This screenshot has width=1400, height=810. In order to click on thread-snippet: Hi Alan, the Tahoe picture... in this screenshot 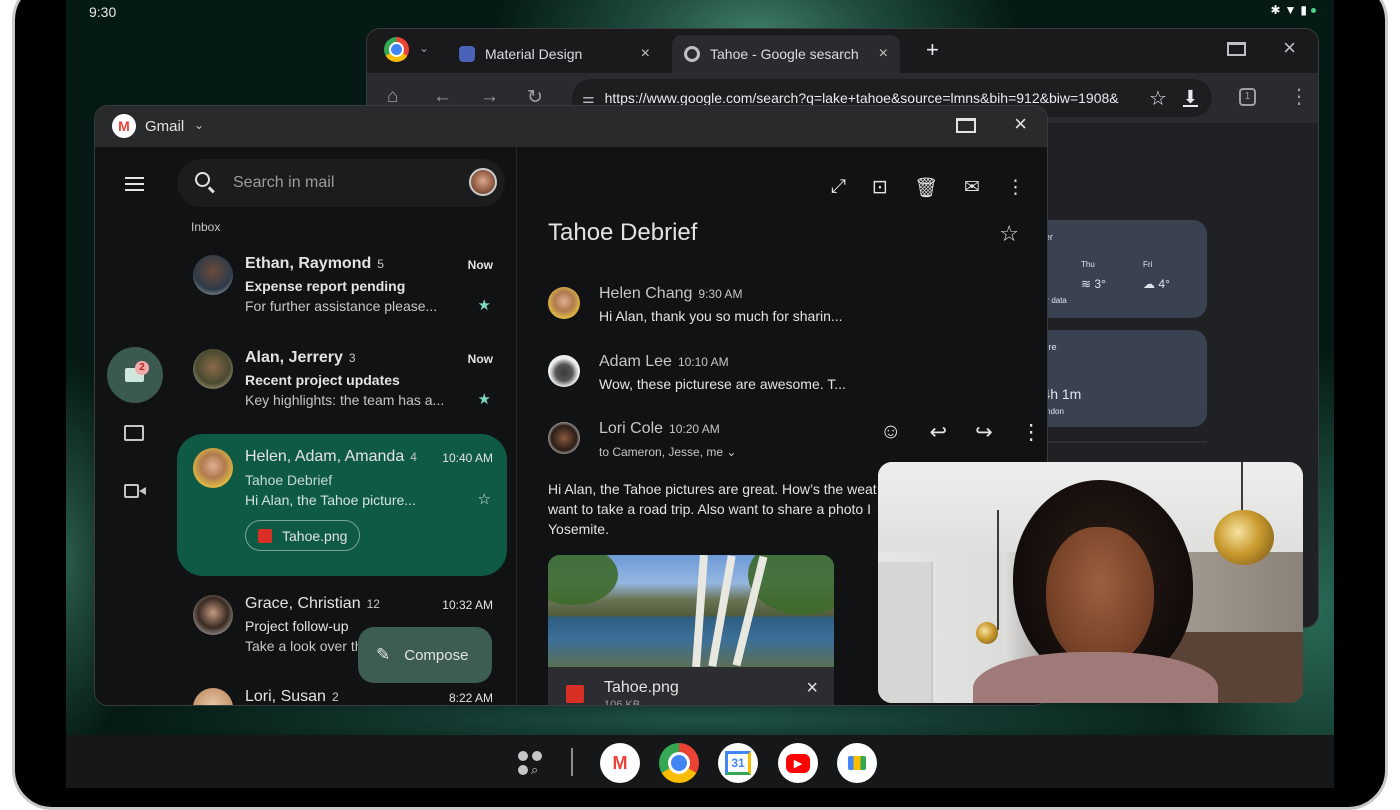, I will do `click(330, 500)`.